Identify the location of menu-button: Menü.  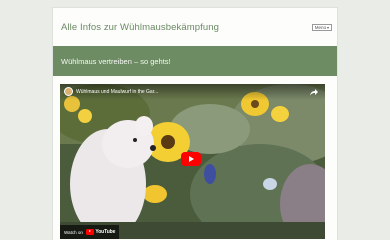
(321, 27).